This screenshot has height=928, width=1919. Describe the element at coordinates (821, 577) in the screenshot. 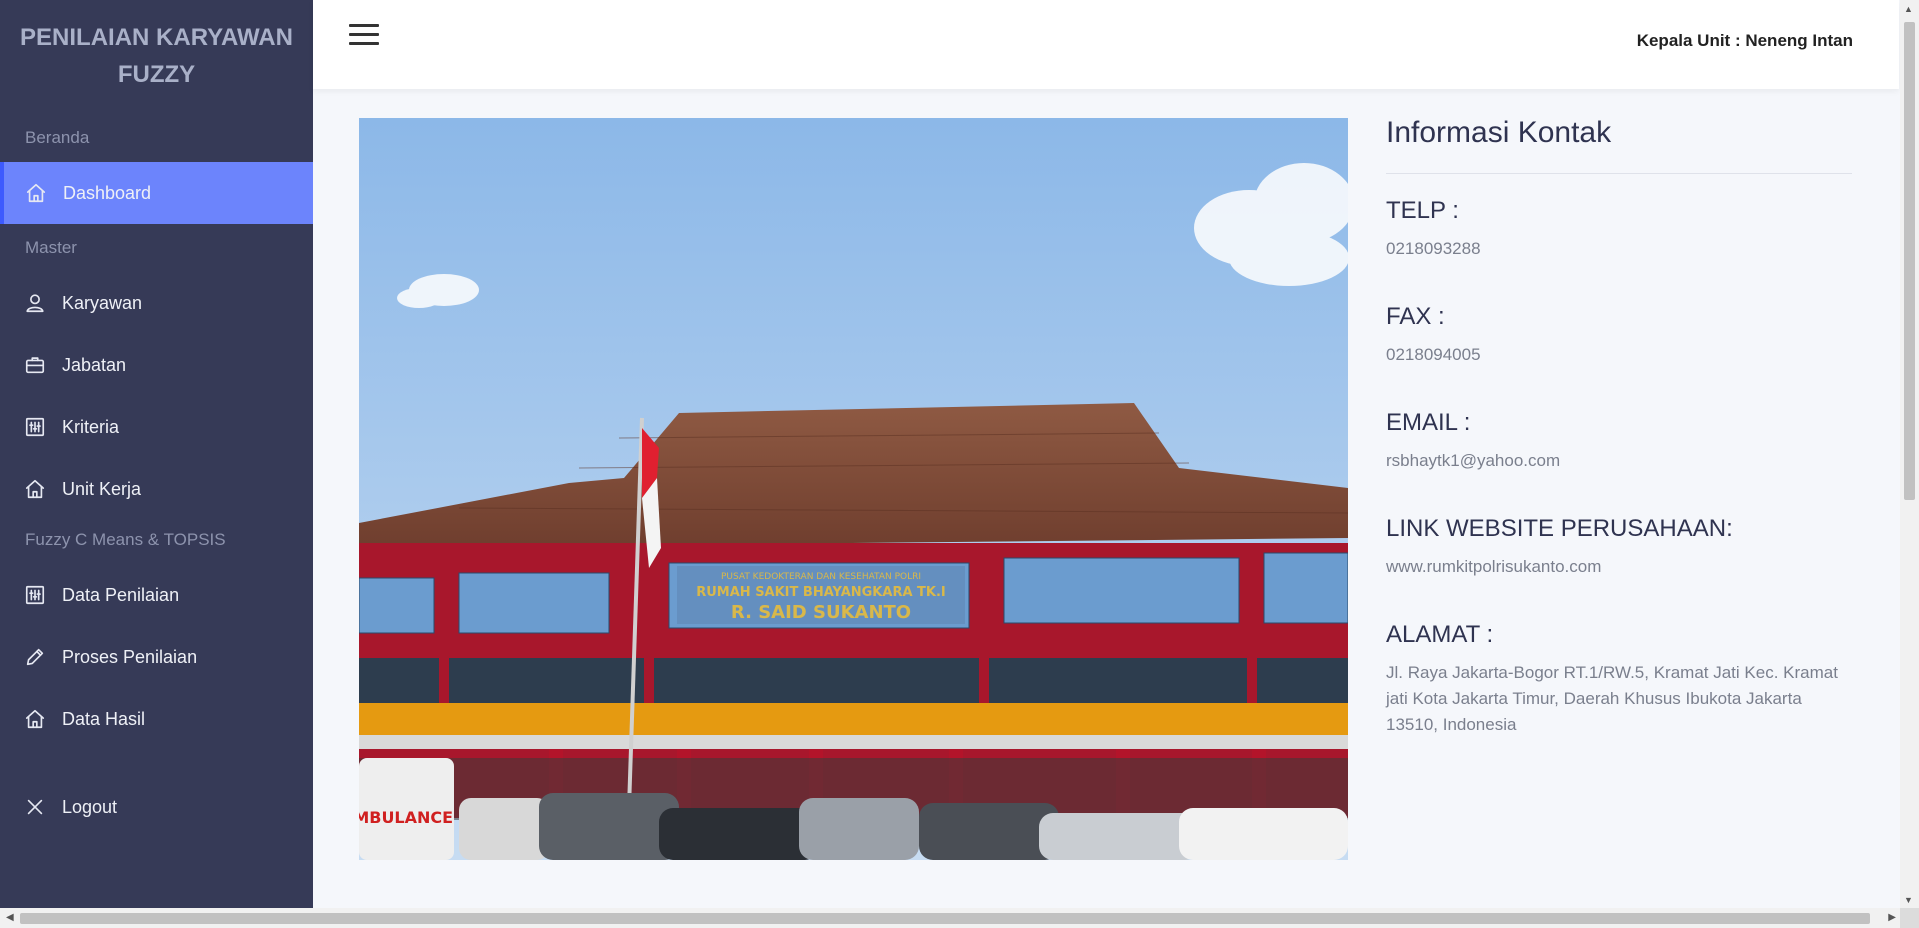

I see `sign-line-1: PUSAT KEDOKTERAN DAN KESEHATAN POLRI` at that location.